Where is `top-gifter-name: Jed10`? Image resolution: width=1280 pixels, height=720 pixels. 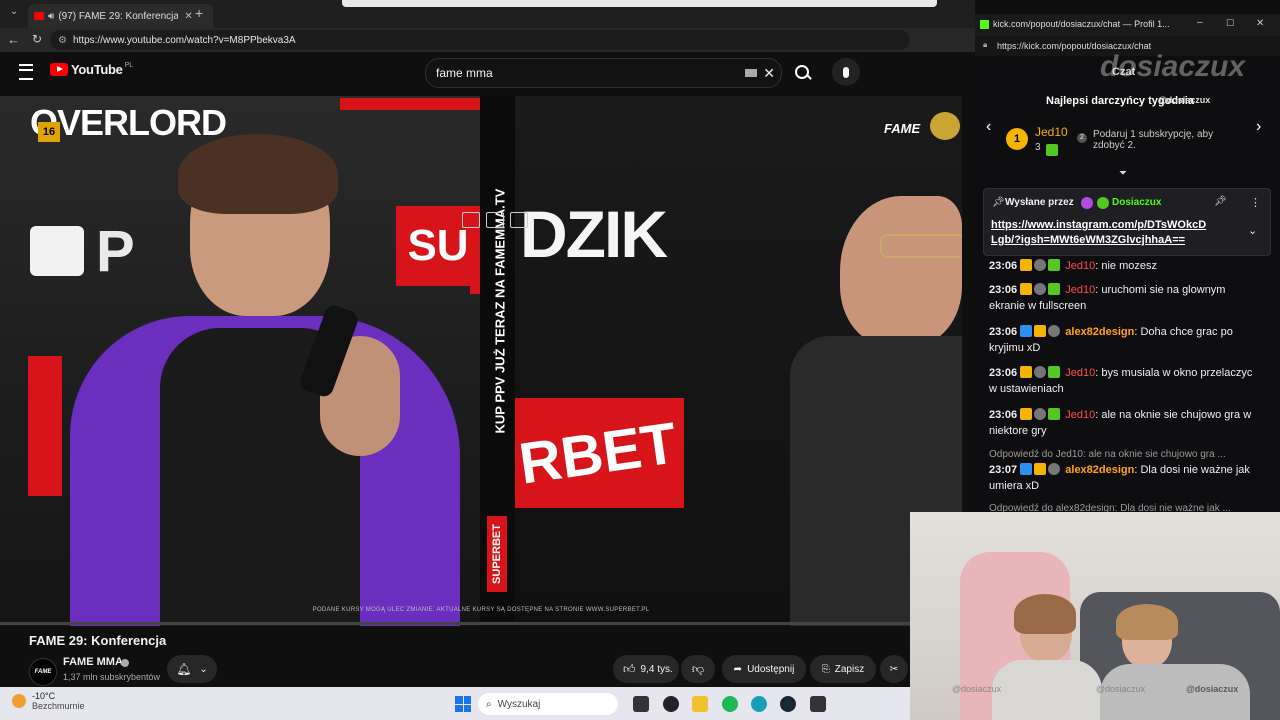
top-gifter-name: Jed10 is located at coordinates (1051, 132).